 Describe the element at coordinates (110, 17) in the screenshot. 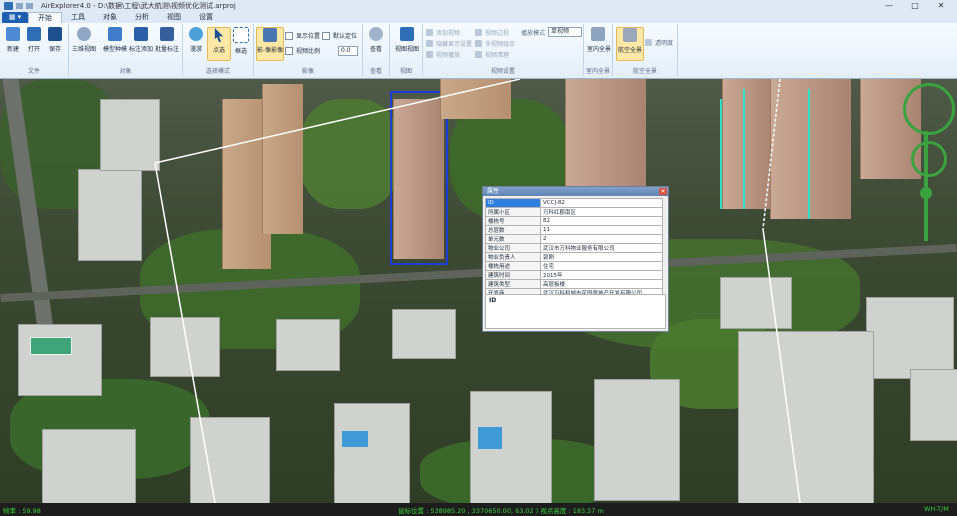

I see `tab-object: 对象` at that location.